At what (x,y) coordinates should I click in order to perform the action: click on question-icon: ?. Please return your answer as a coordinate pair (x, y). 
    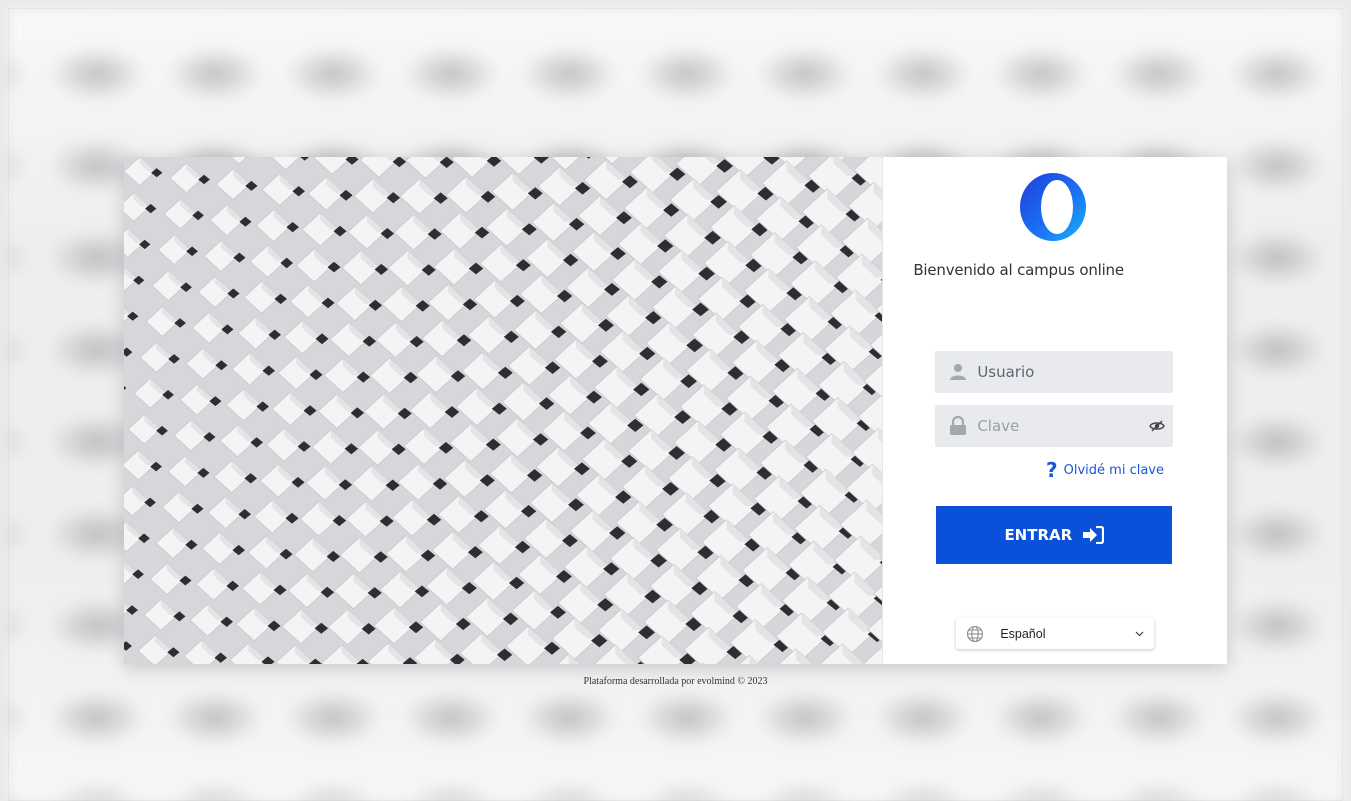
    Looking at the image, I should click on (1052, 470).